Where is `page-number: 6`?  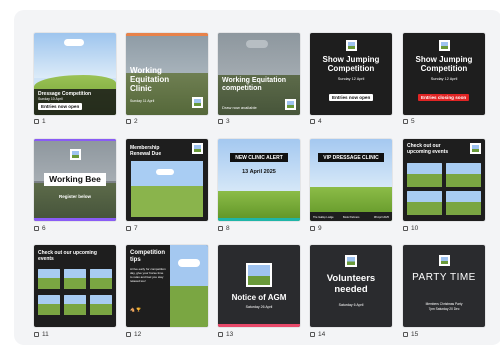 page-number: 6 is located at coordinates (44, 228).